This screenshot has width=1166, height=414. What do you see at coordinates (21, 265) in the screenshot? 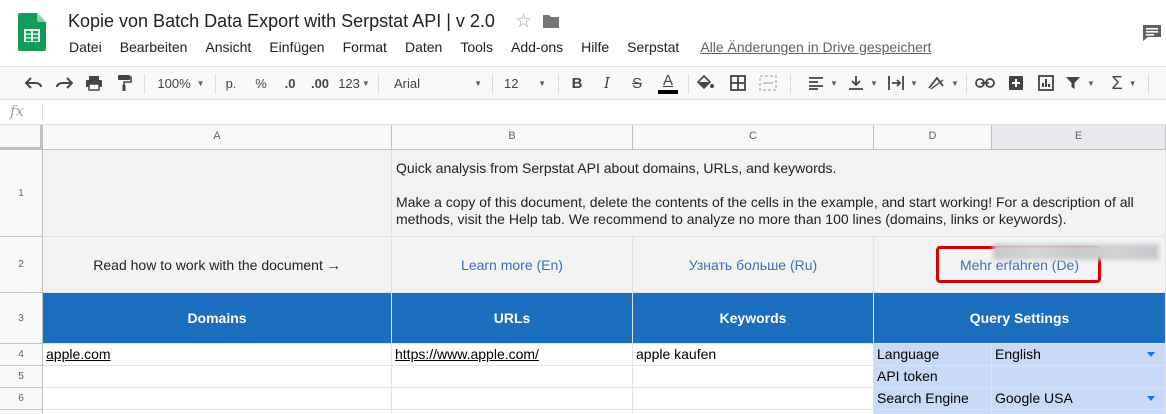
I see `row-header-2: 2` at bounding box center [21, 265].